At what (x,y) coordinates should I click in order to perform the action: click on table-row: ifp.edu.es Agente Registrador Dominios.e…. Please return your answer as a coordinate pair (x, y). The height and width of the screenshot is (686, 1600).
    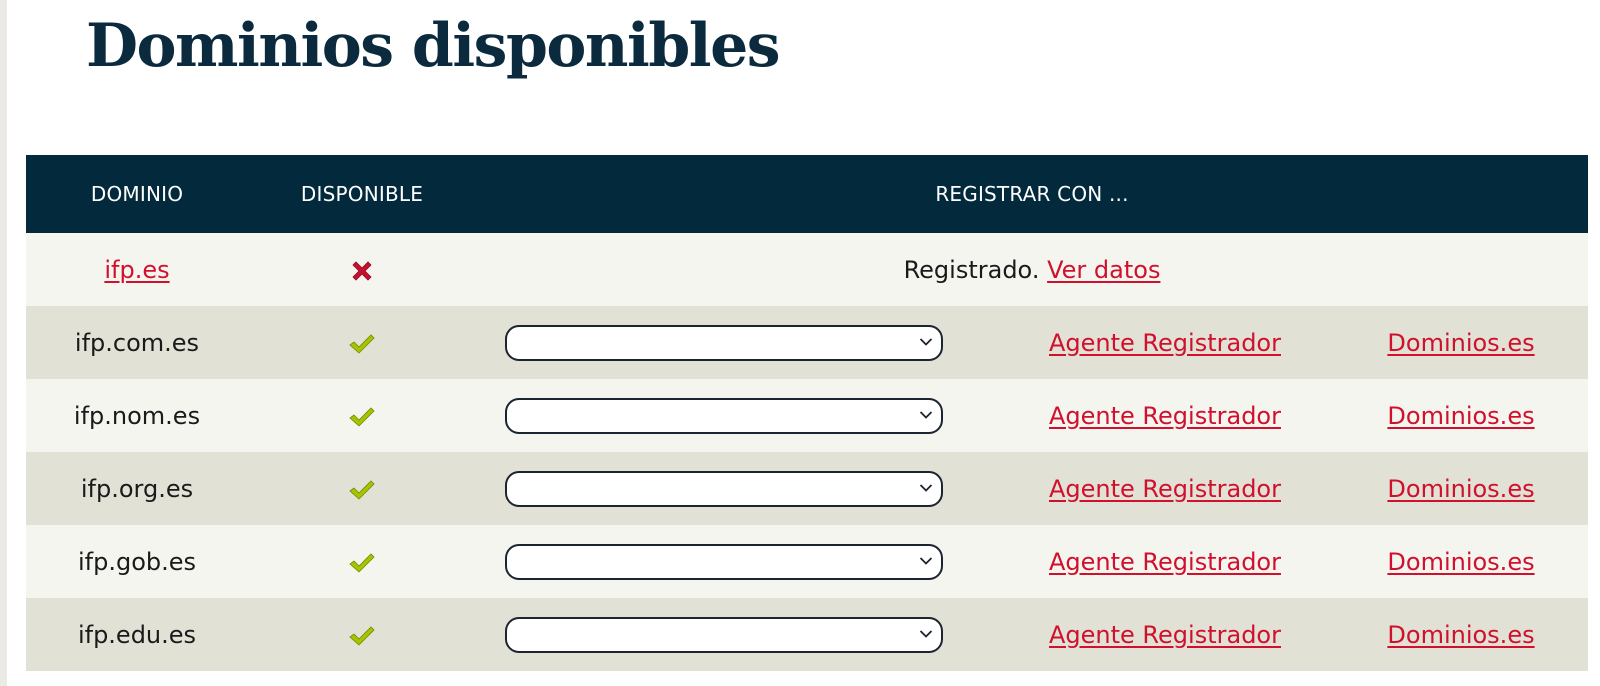
    Looking at the image, I should click on (807, 634).